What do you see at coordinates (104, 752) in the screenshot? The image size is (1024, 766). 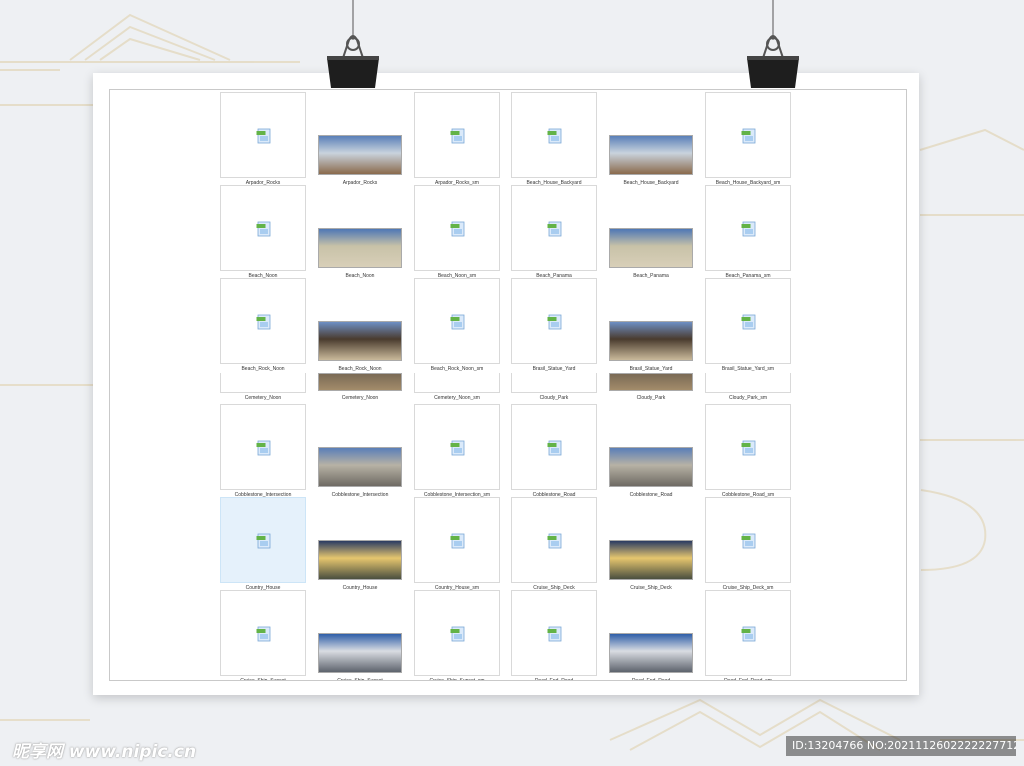 I see `watermark-logo: 昵享网 www.nipic.cn` at bounding box center [104, 752].